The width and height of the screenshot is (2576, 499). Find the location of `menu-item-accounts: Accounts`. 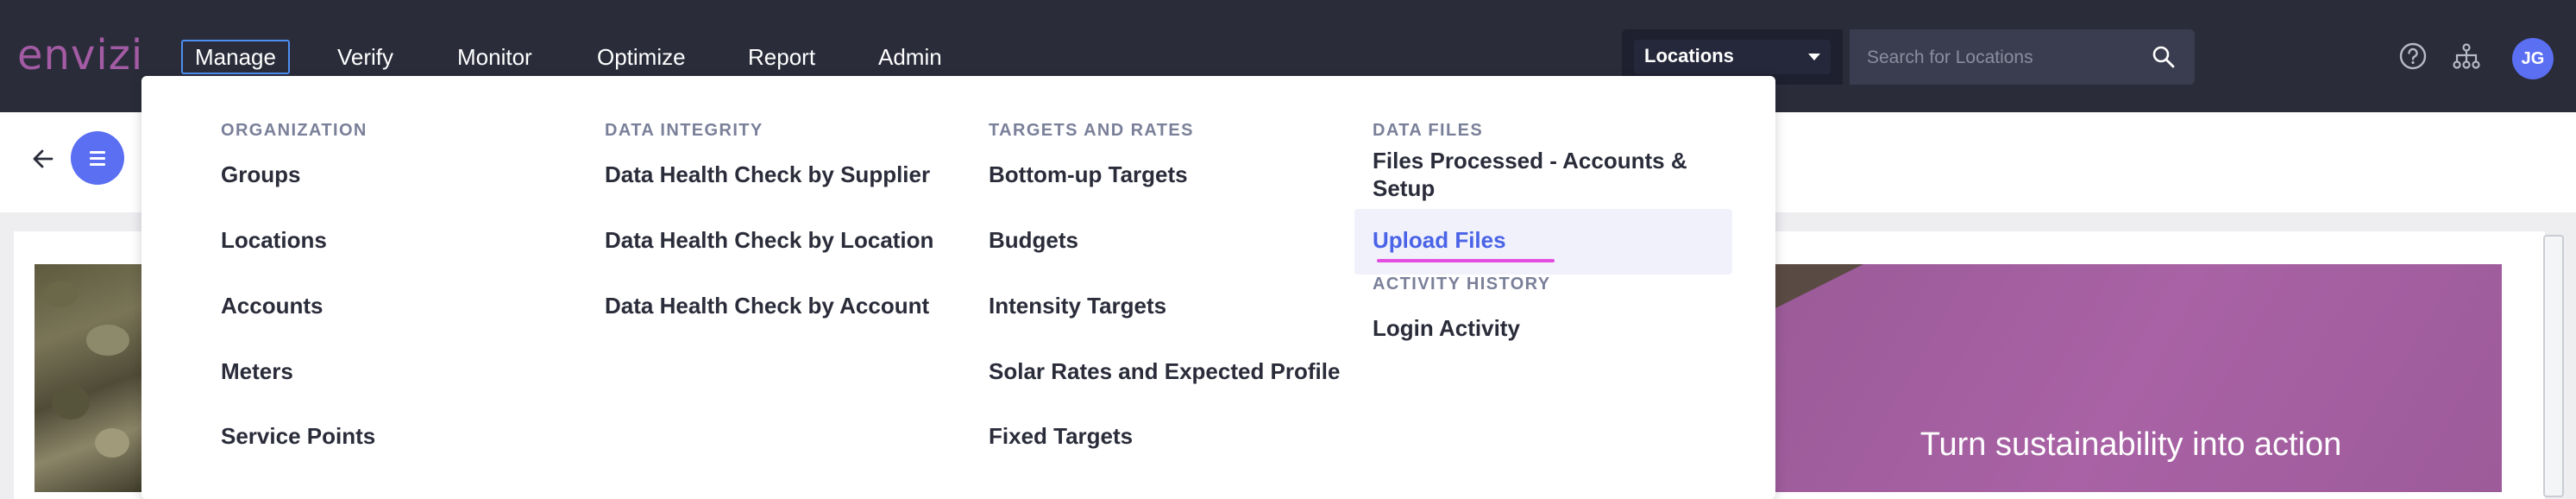

menu-item-accounts: Accounts is located at coordinates (272, 305).